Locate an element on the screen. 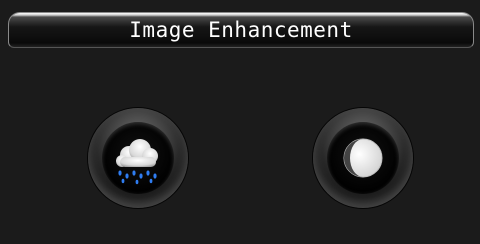  contrast-button-face is located at coordinates (363, 158).